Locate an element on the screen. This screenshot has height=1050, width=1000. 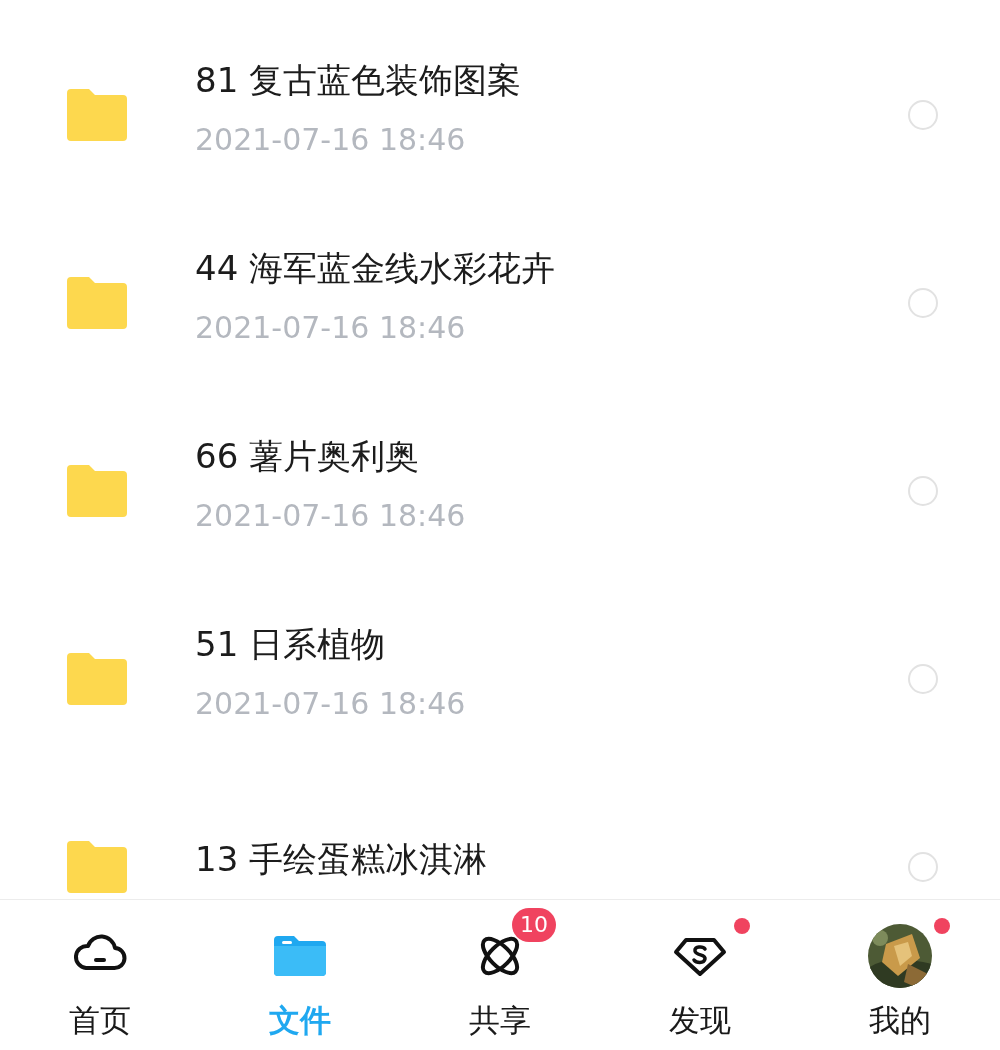
folder-name: 51 日系植物 is located at coordinates (291, 644).